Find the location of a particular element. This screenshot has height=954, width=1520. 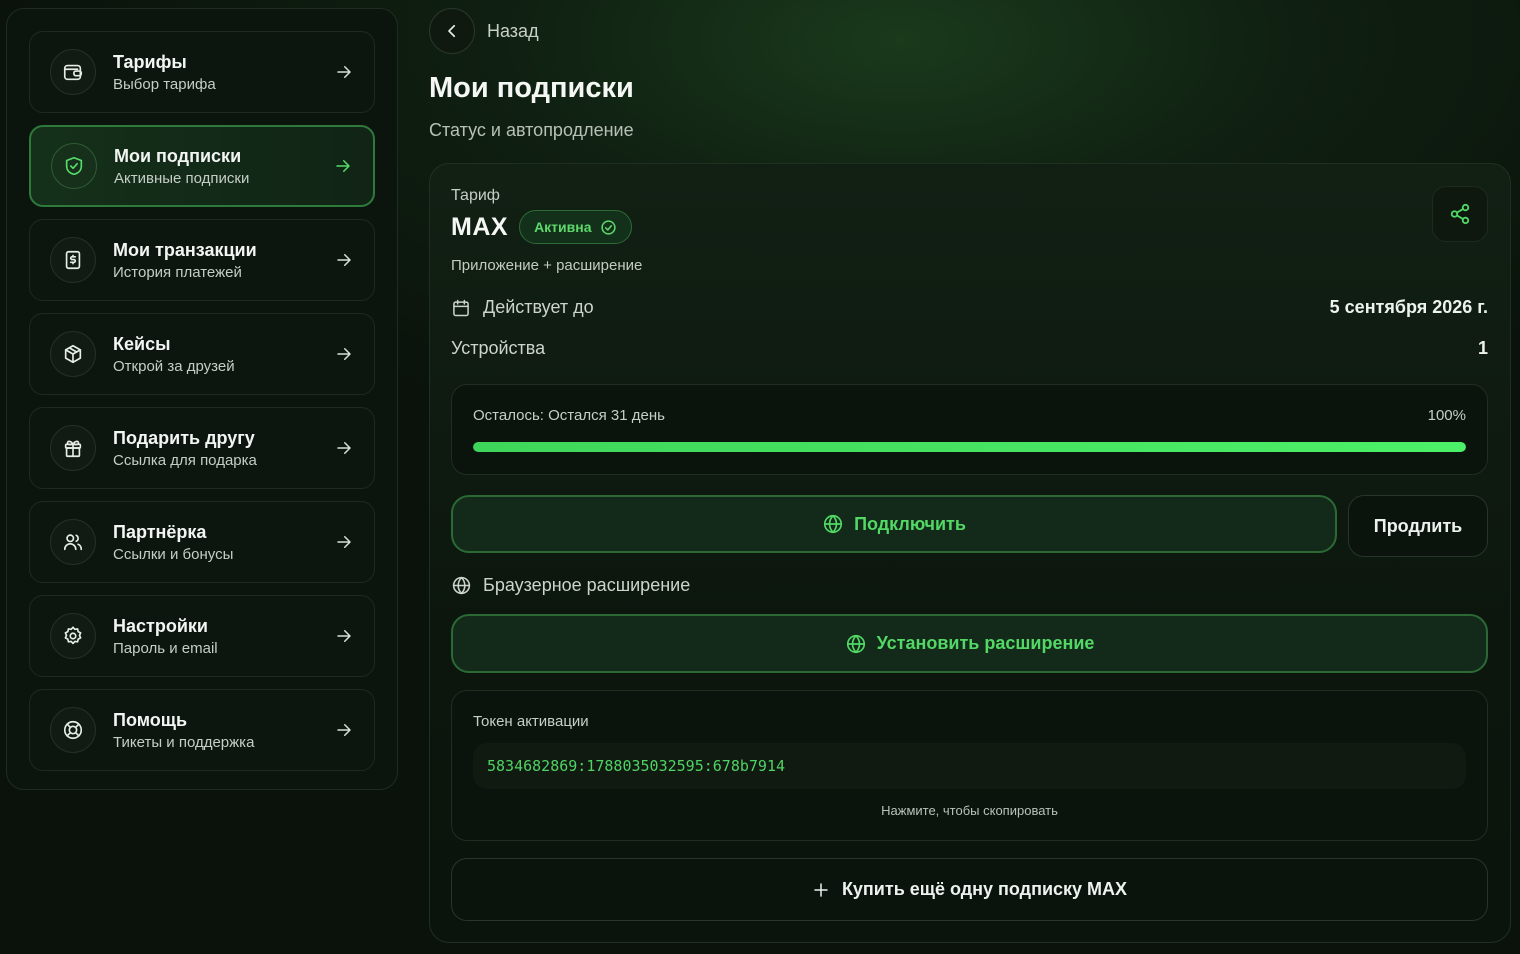

sidebar-item-title: Помощь is located at coordinates (150, 719).